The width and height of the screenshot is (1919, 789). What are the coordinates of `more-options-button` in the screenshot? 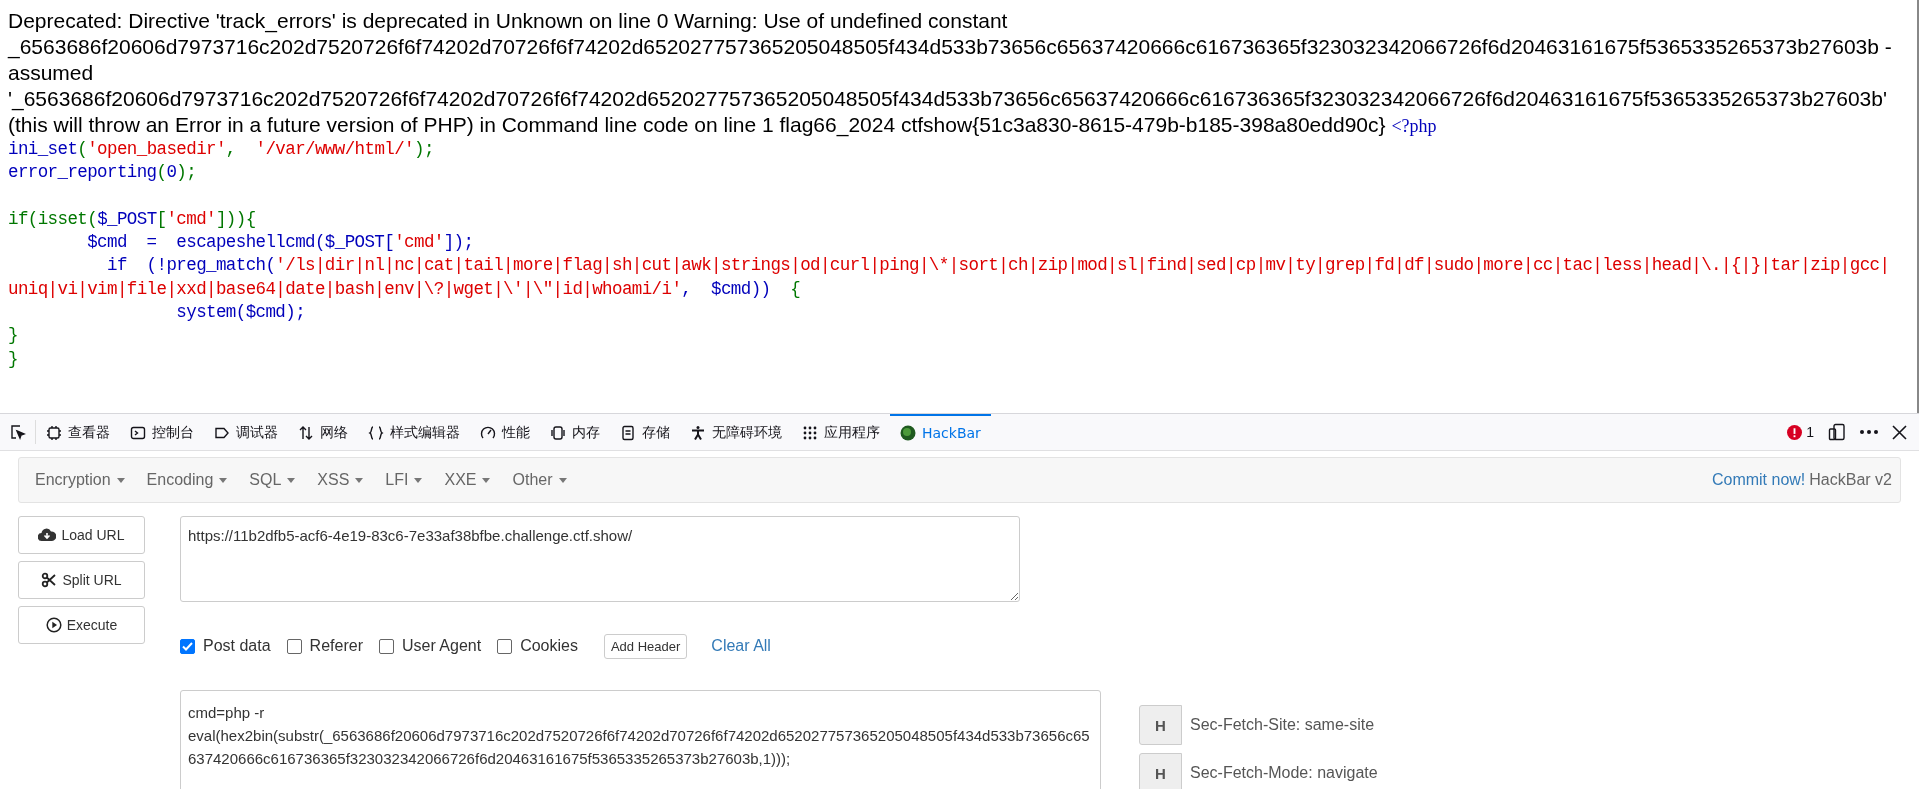 It's located at (1869, 432).